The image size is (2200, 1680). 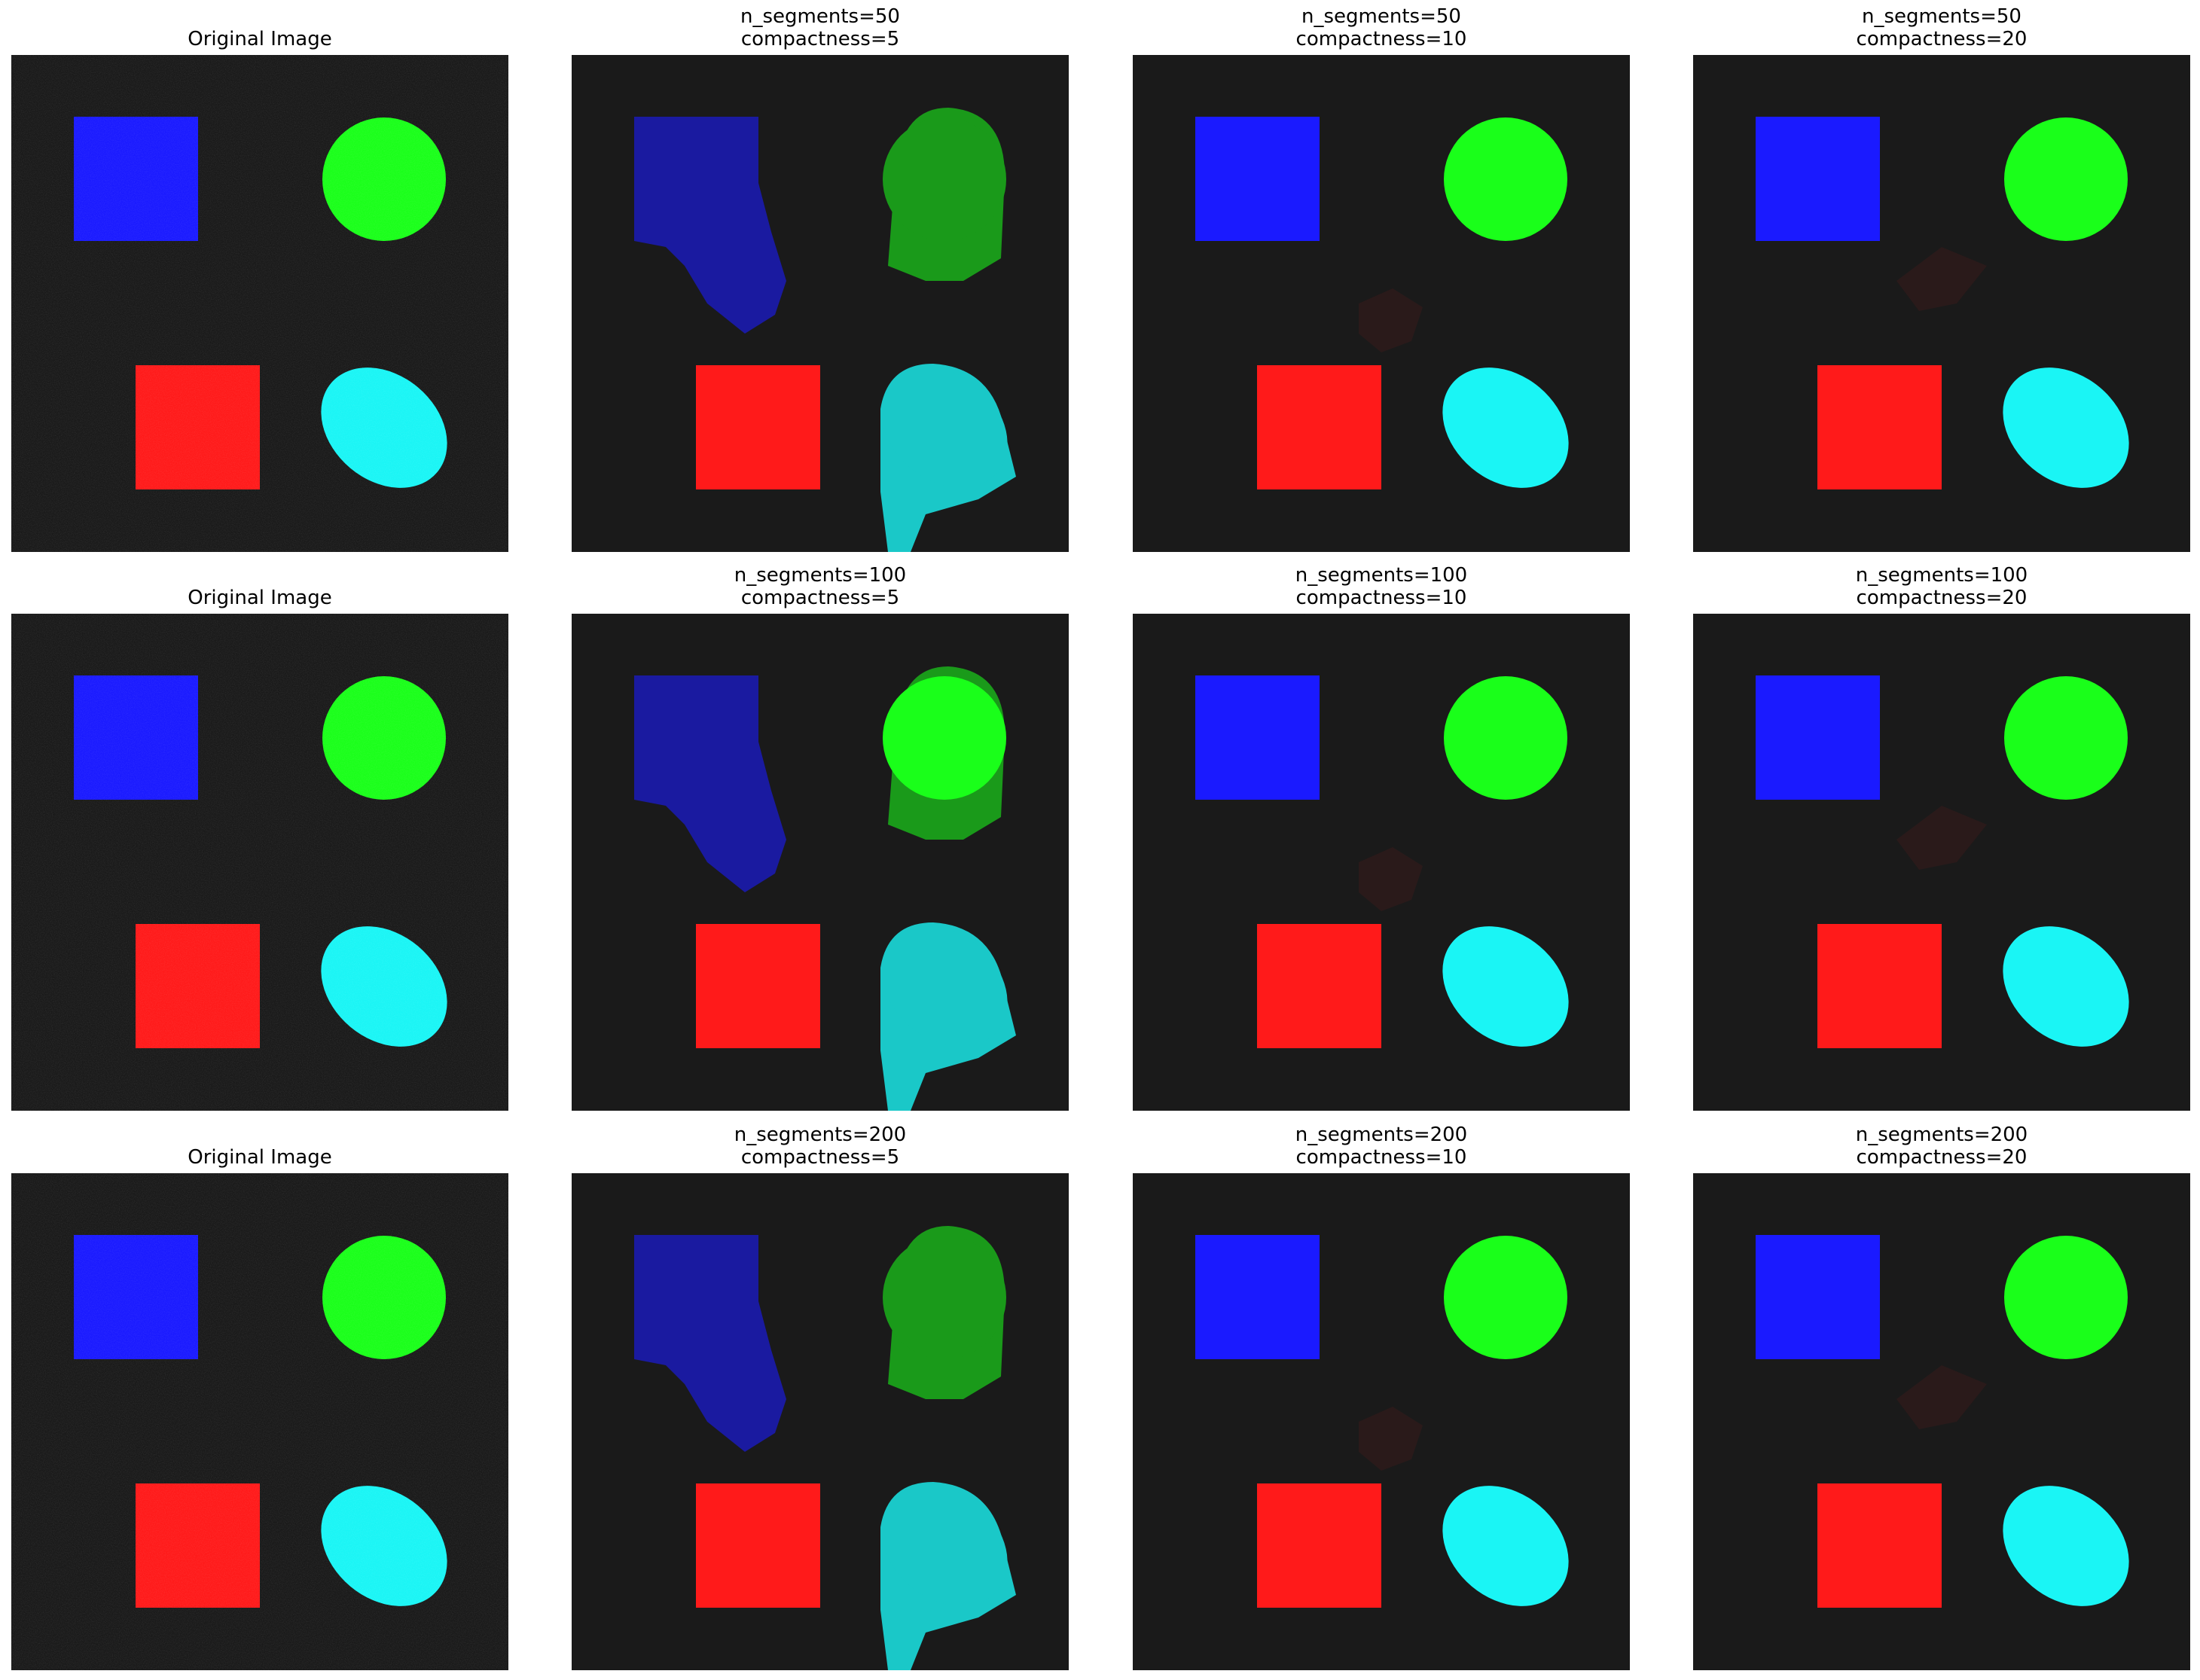 I want to click on panel-title: n_segments=200 compactness=20, so click(x=1941, y=1146).